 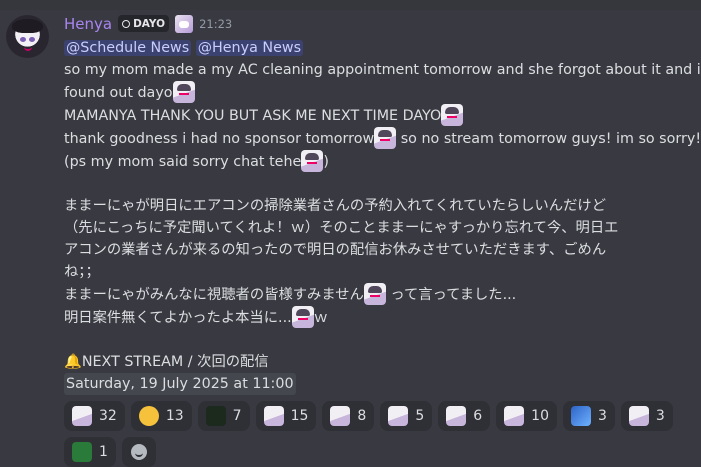 What do you see at coordinates (183, 162) in the screenshot?
I see `line-text: (ps my mom said sorry chat tehe` at bounding box center [183, 162].